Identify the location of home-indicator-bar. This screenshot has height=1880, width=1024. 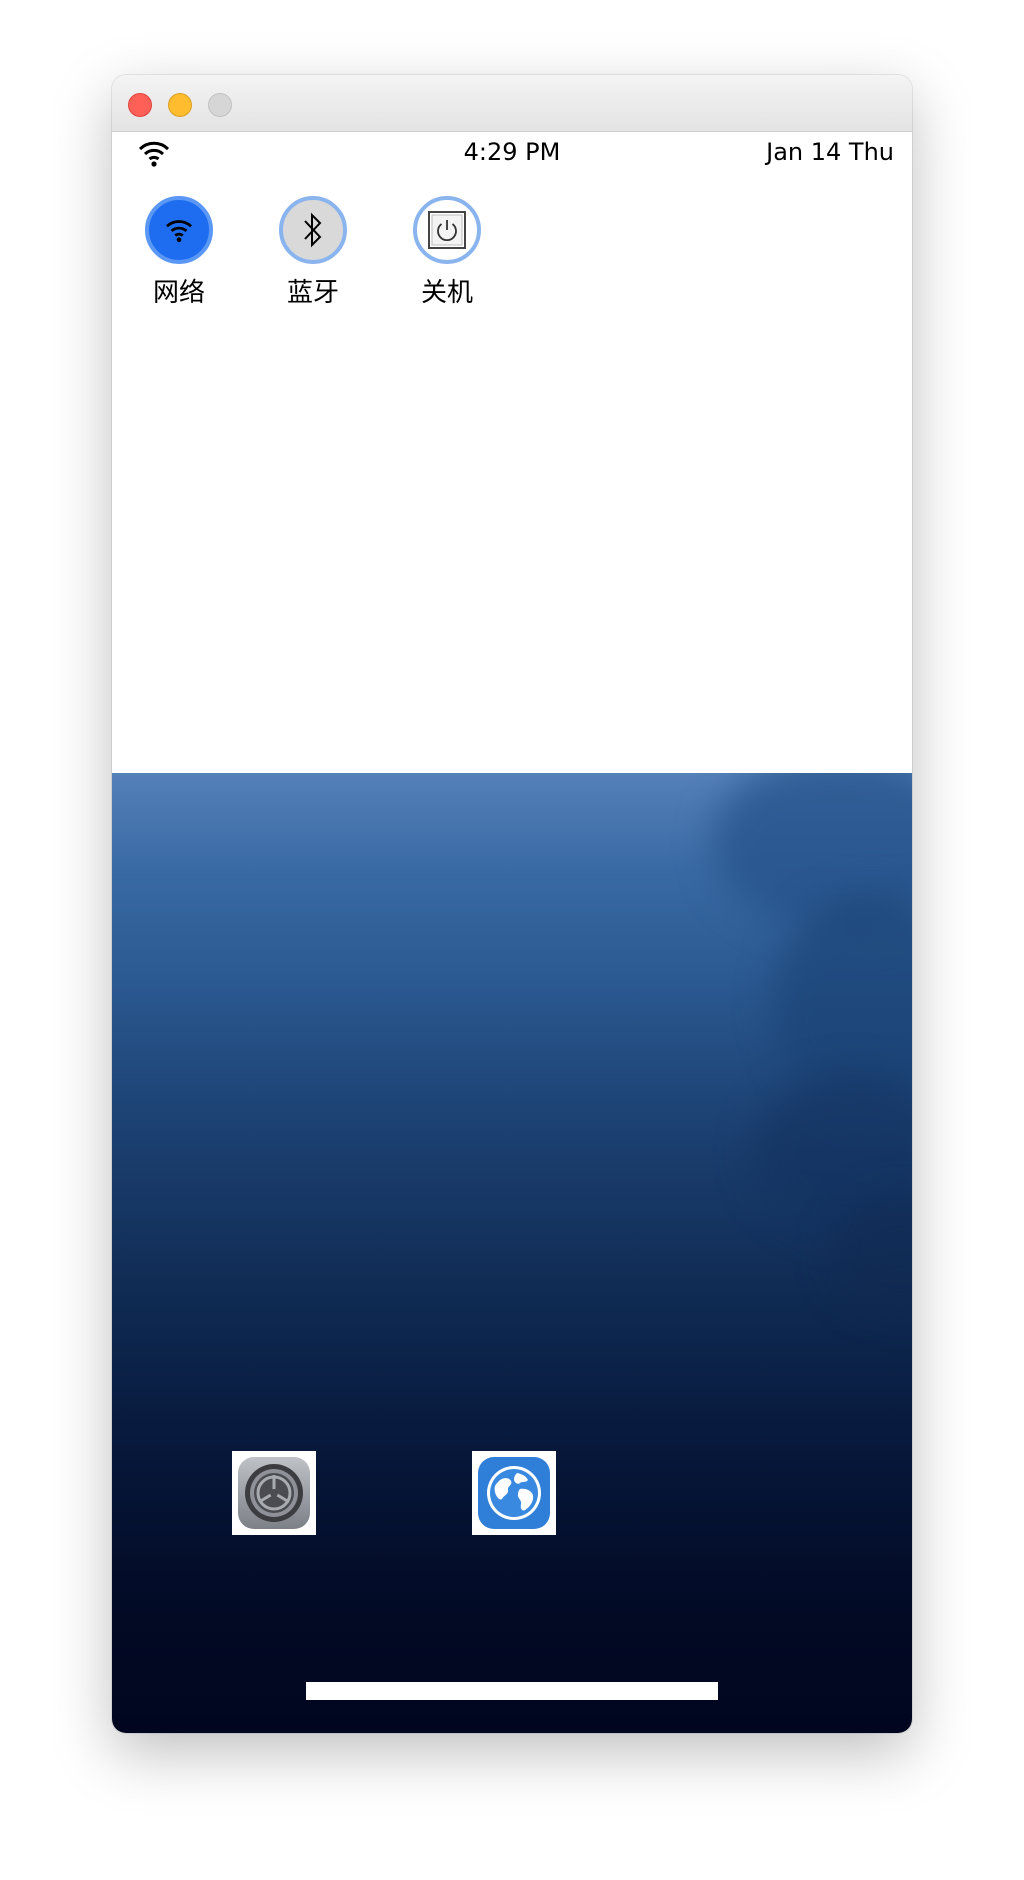
(512, 1691).